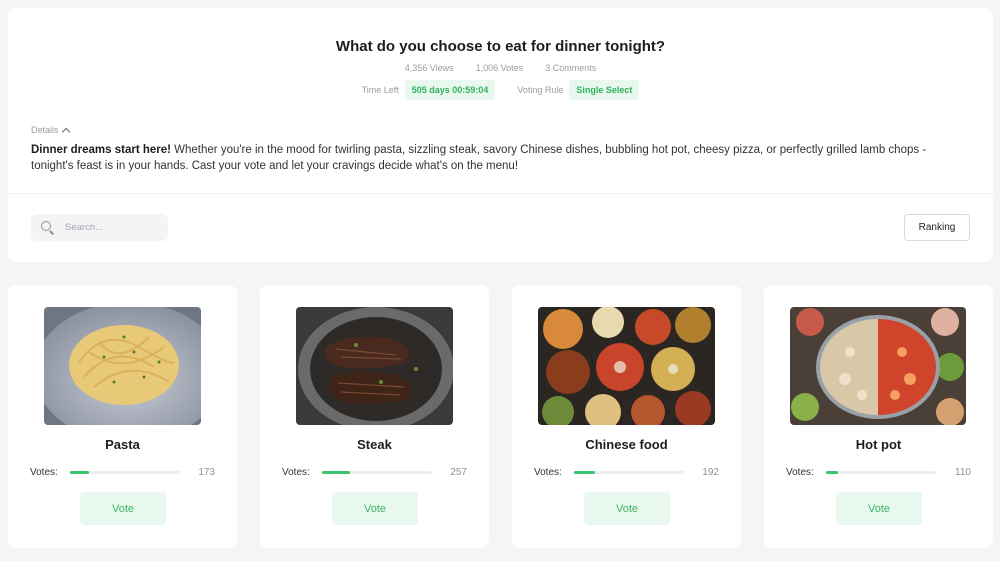 This screenshot has width=1000, height=561. Describe the element at coordinates (458, 472) in the screenshot. I see `votes-count: 257` at that location.